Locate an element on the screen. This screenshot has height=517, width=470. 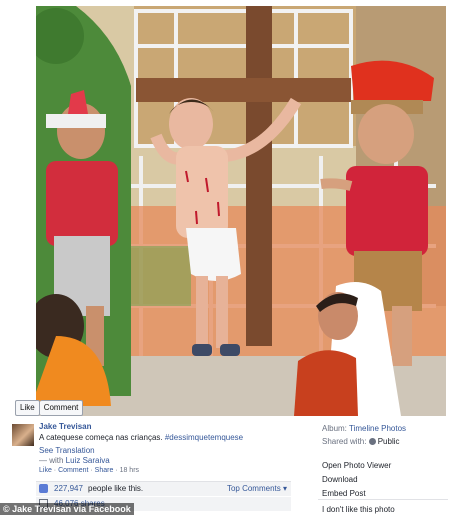
globe-icon is located at coordinates (372, 441).